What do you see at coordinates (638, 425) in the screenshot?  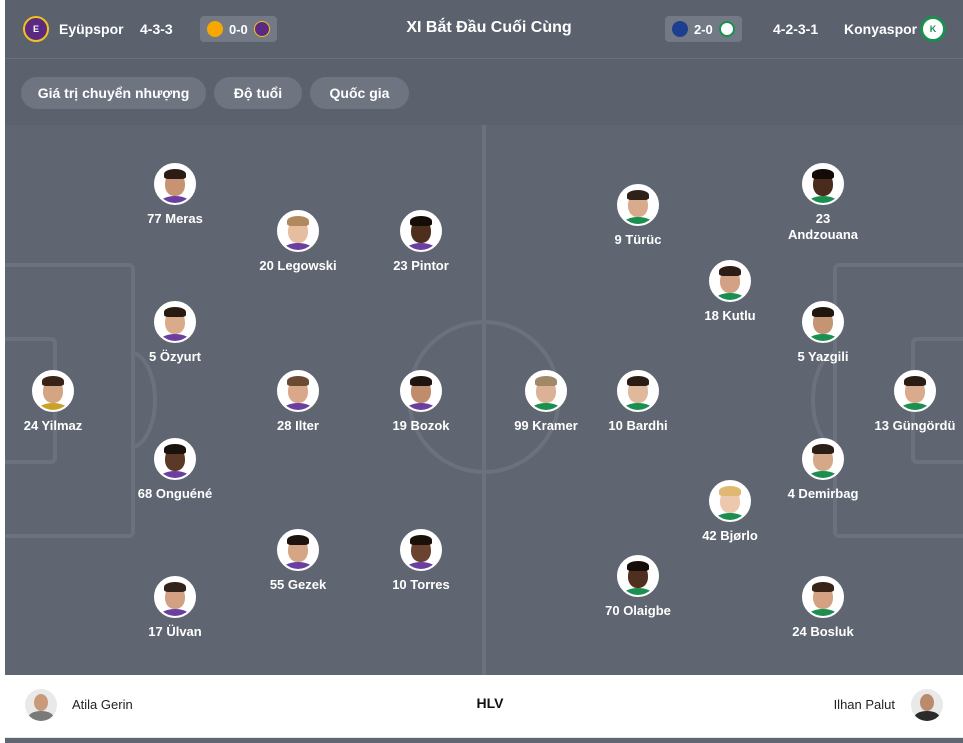 I see `player-label: 10 Bardhi` at bounding box center [638, 425].